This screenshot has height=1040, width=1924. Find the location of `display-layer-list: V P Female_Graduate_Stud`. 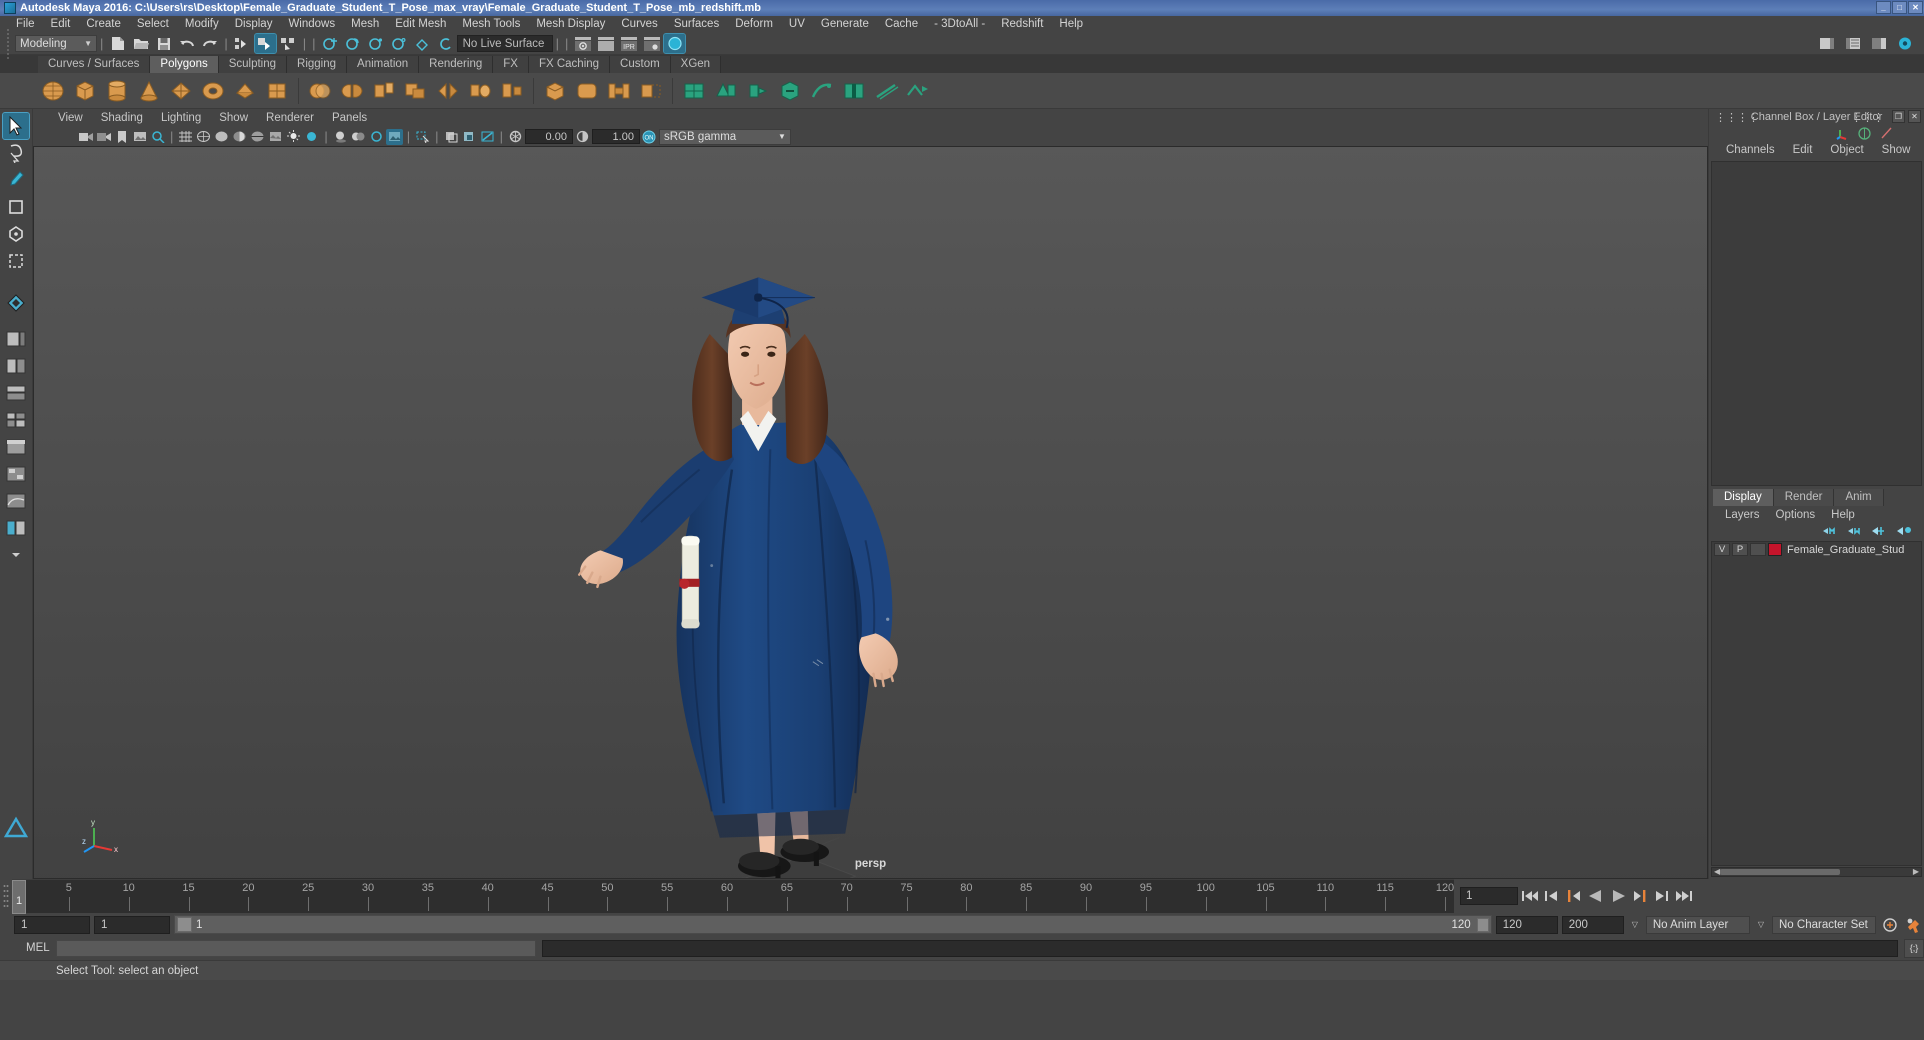

display-layer-list: V P Female_Graduate_Stud is located at coordinates (1816, 703).